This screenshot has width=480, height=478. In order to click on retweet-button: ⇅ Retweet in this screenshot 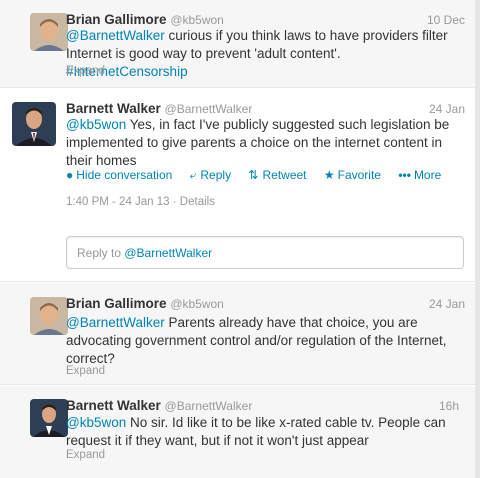, I will do `click(277, 175)`.